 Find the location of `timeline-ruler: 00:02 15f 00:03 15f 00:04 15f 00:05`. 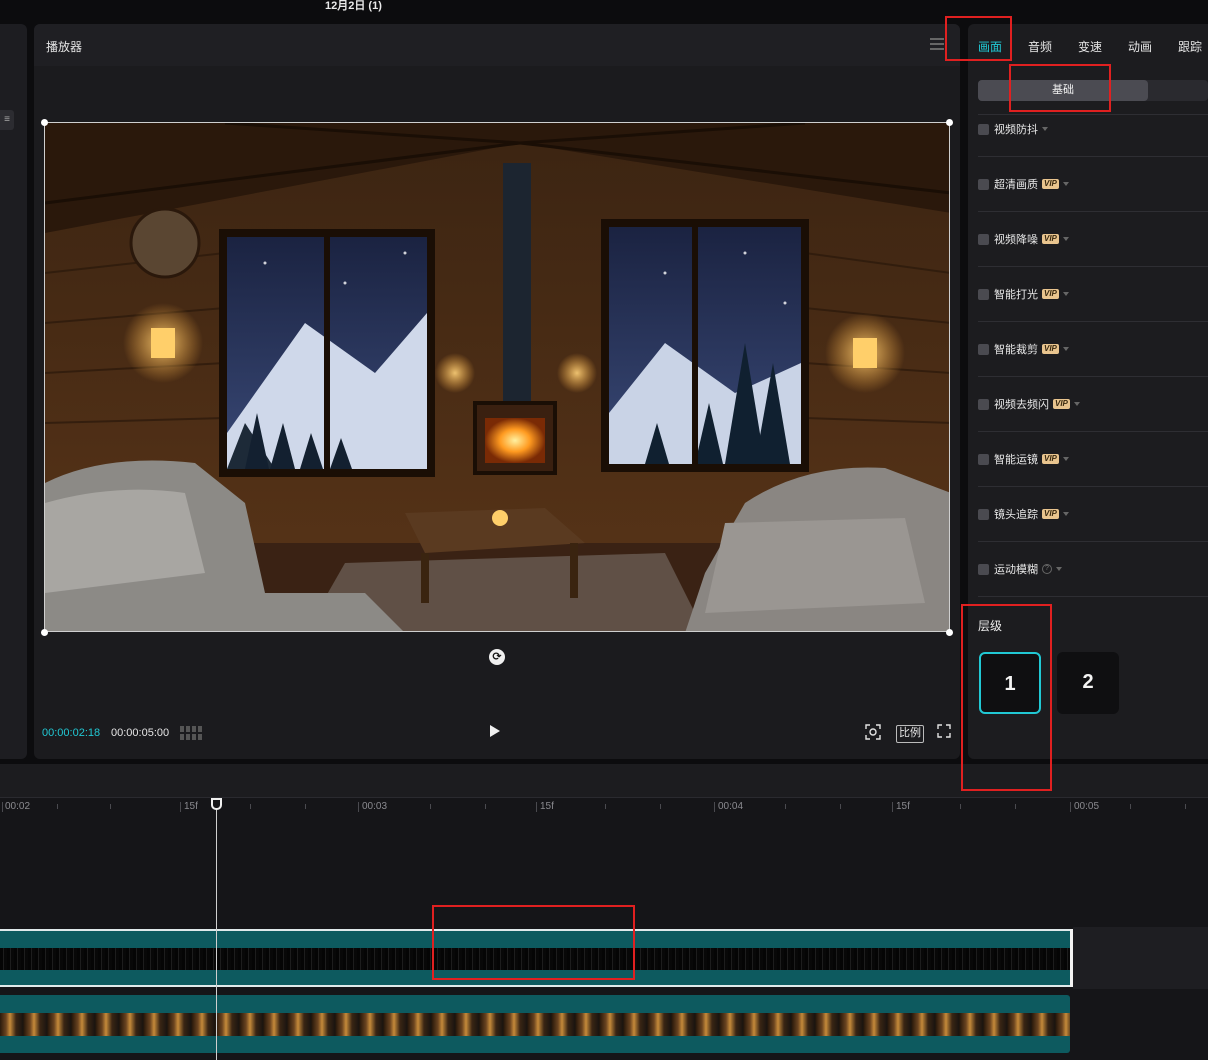

timeline-ruler: 00:02 15f 00:03 15f 00:04 15f 00:05 is located at coordinates (604, 808).